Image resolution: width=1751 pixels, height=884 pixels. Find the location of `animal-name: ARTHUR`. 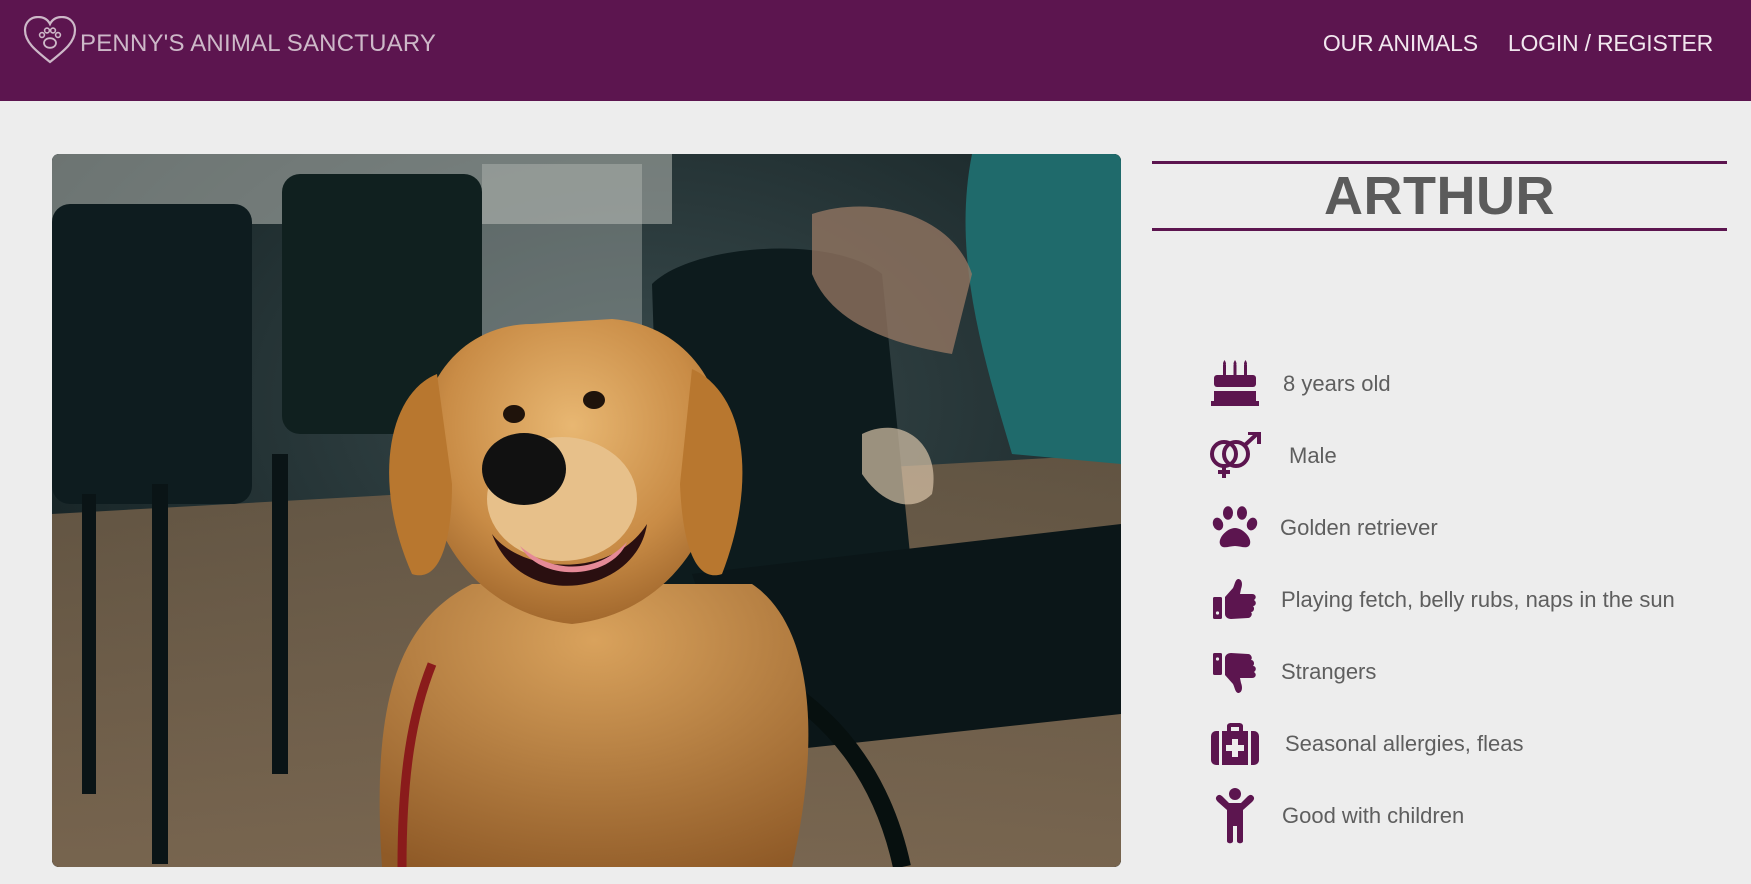

animal-name: ARTHUR is located at coordinates (1439, 196).